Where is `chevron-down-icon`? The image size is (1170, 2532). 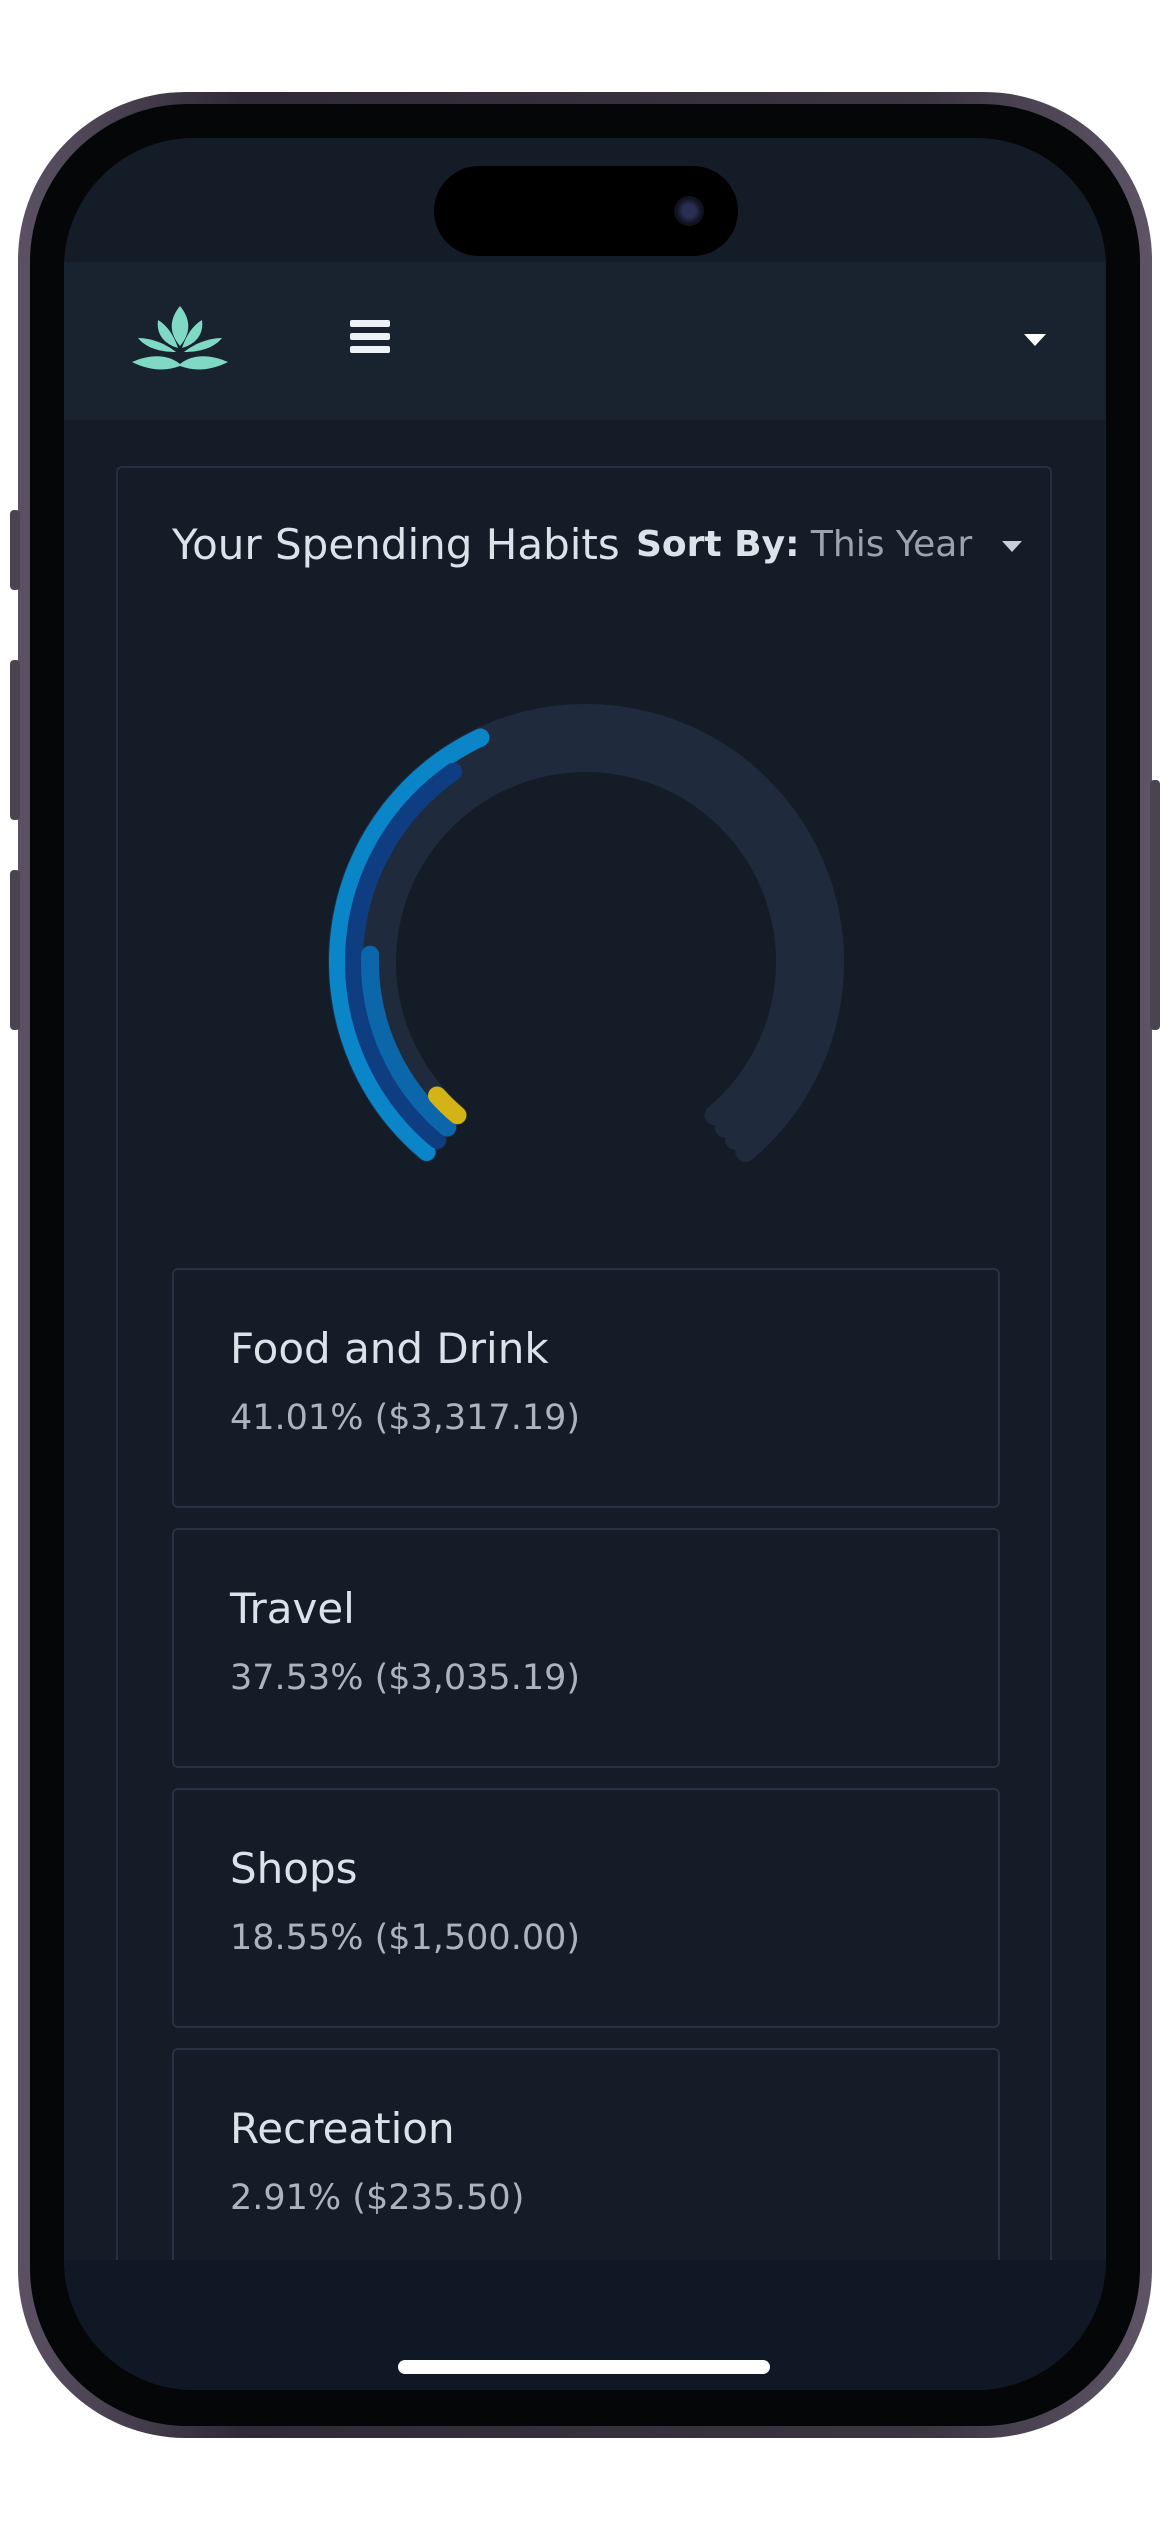 chevron-down-icon is located at coordinates (1011, 546).